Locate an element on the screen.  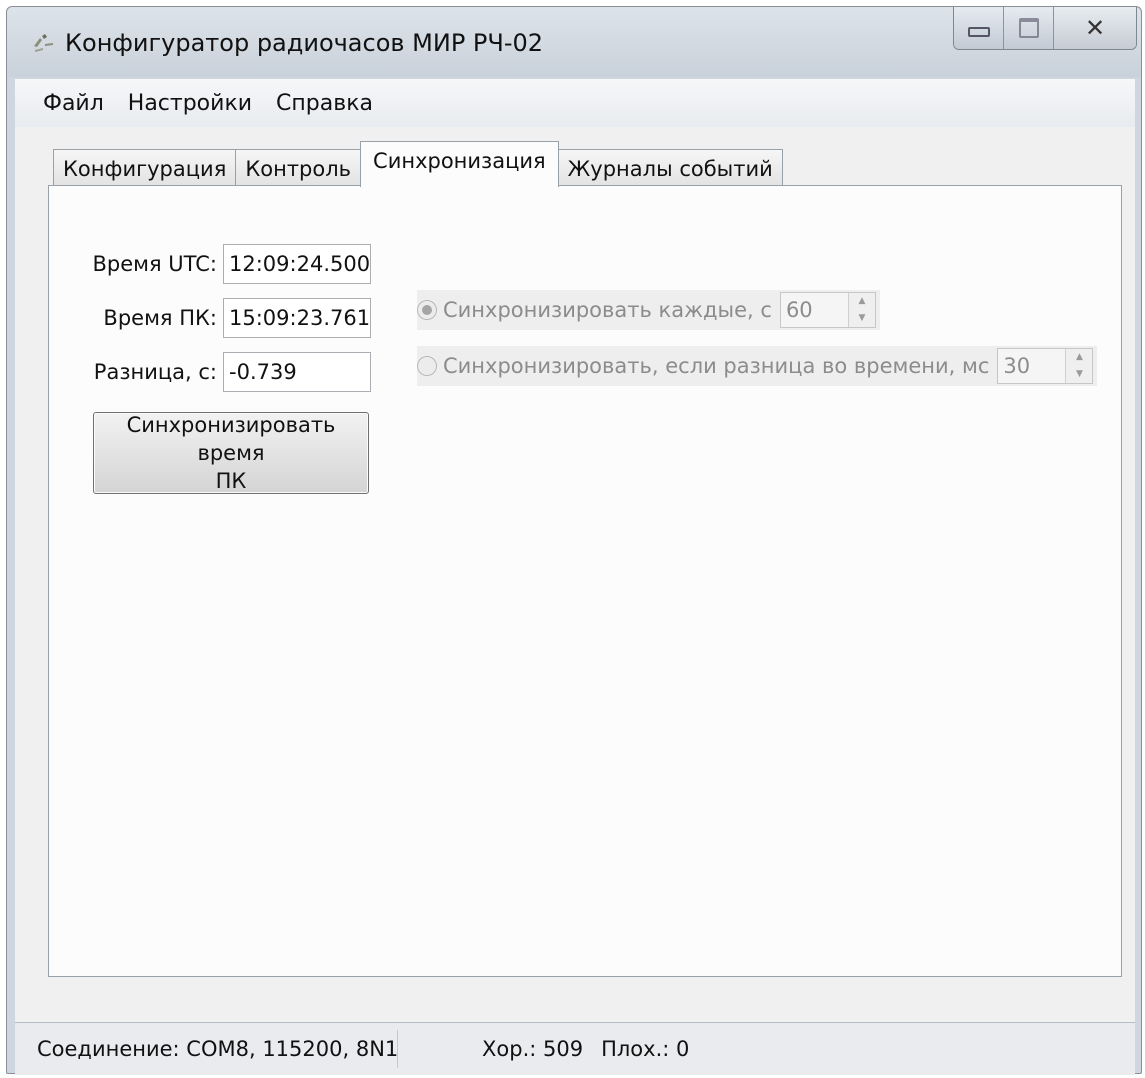
maximize-icon is located at coordinates (1028, 28).